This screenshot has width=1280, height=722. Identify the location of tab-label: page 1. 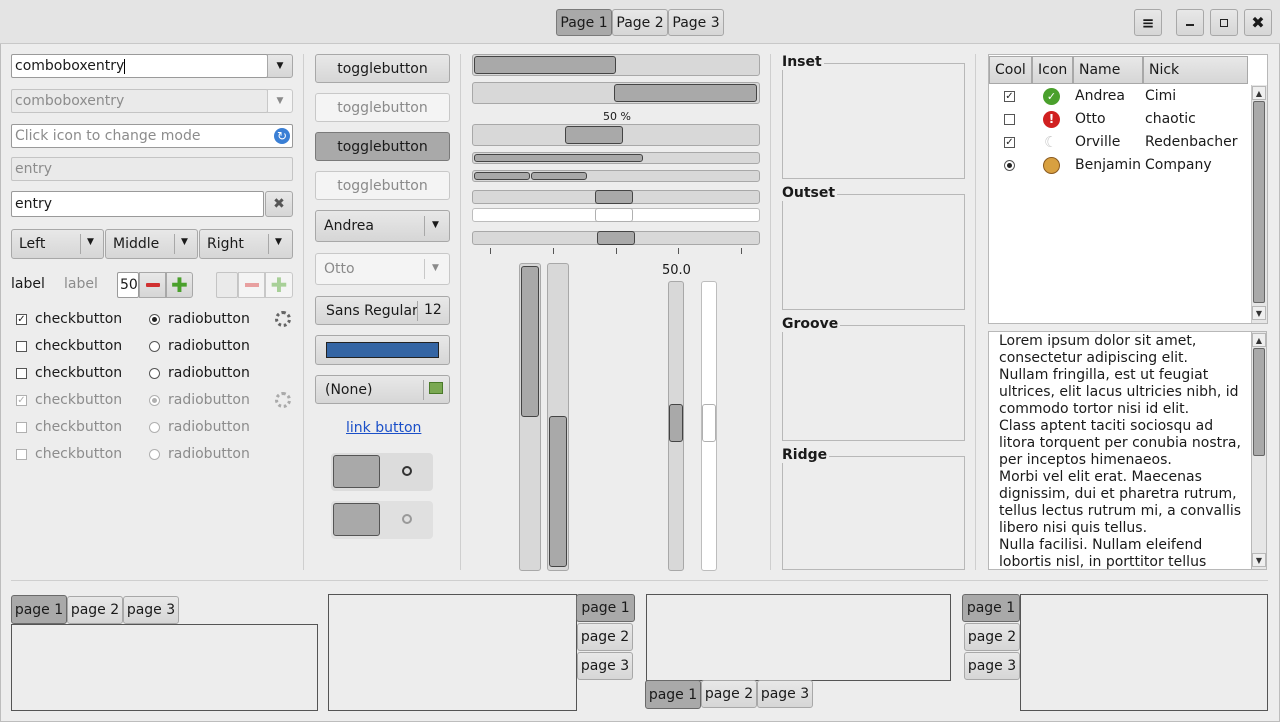
(605, 608).